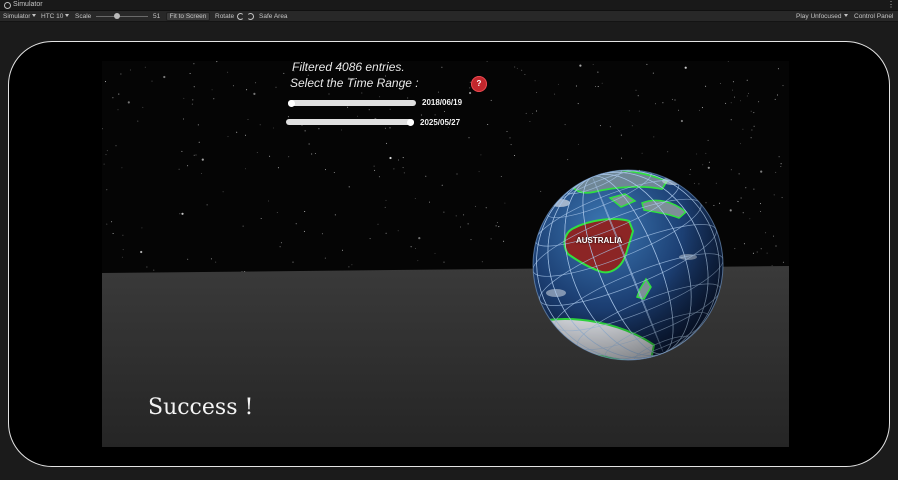 This screenshot has width=898, height=480. Describe the element at coordinates (19, 16) in the screenshot. I see `view-select: Simulator` at that location.